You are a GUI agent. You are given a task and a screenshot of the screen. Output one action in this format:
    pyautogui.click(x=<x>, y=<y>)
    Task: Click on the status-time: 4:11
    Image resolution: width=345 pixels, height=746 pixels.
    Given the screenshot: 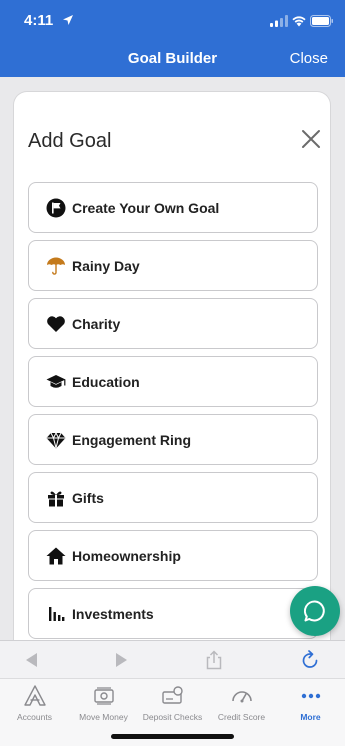 What is the action you would take?
    pyautogui.click(x=39, y=20)
    